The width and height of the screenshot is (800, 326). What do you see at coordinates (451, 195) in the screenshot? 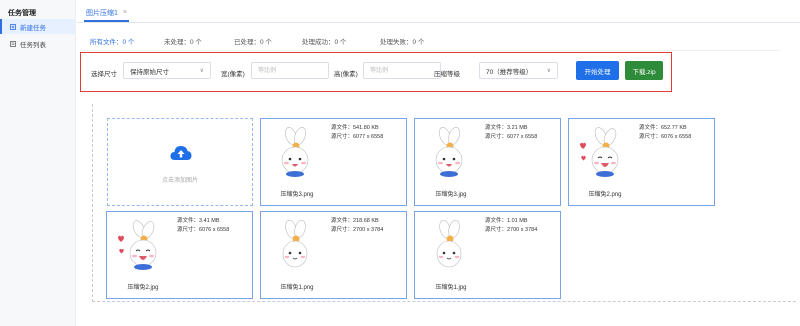
I see `file-name: 压缩兔3.jpg` at bounding box center [451, 195].